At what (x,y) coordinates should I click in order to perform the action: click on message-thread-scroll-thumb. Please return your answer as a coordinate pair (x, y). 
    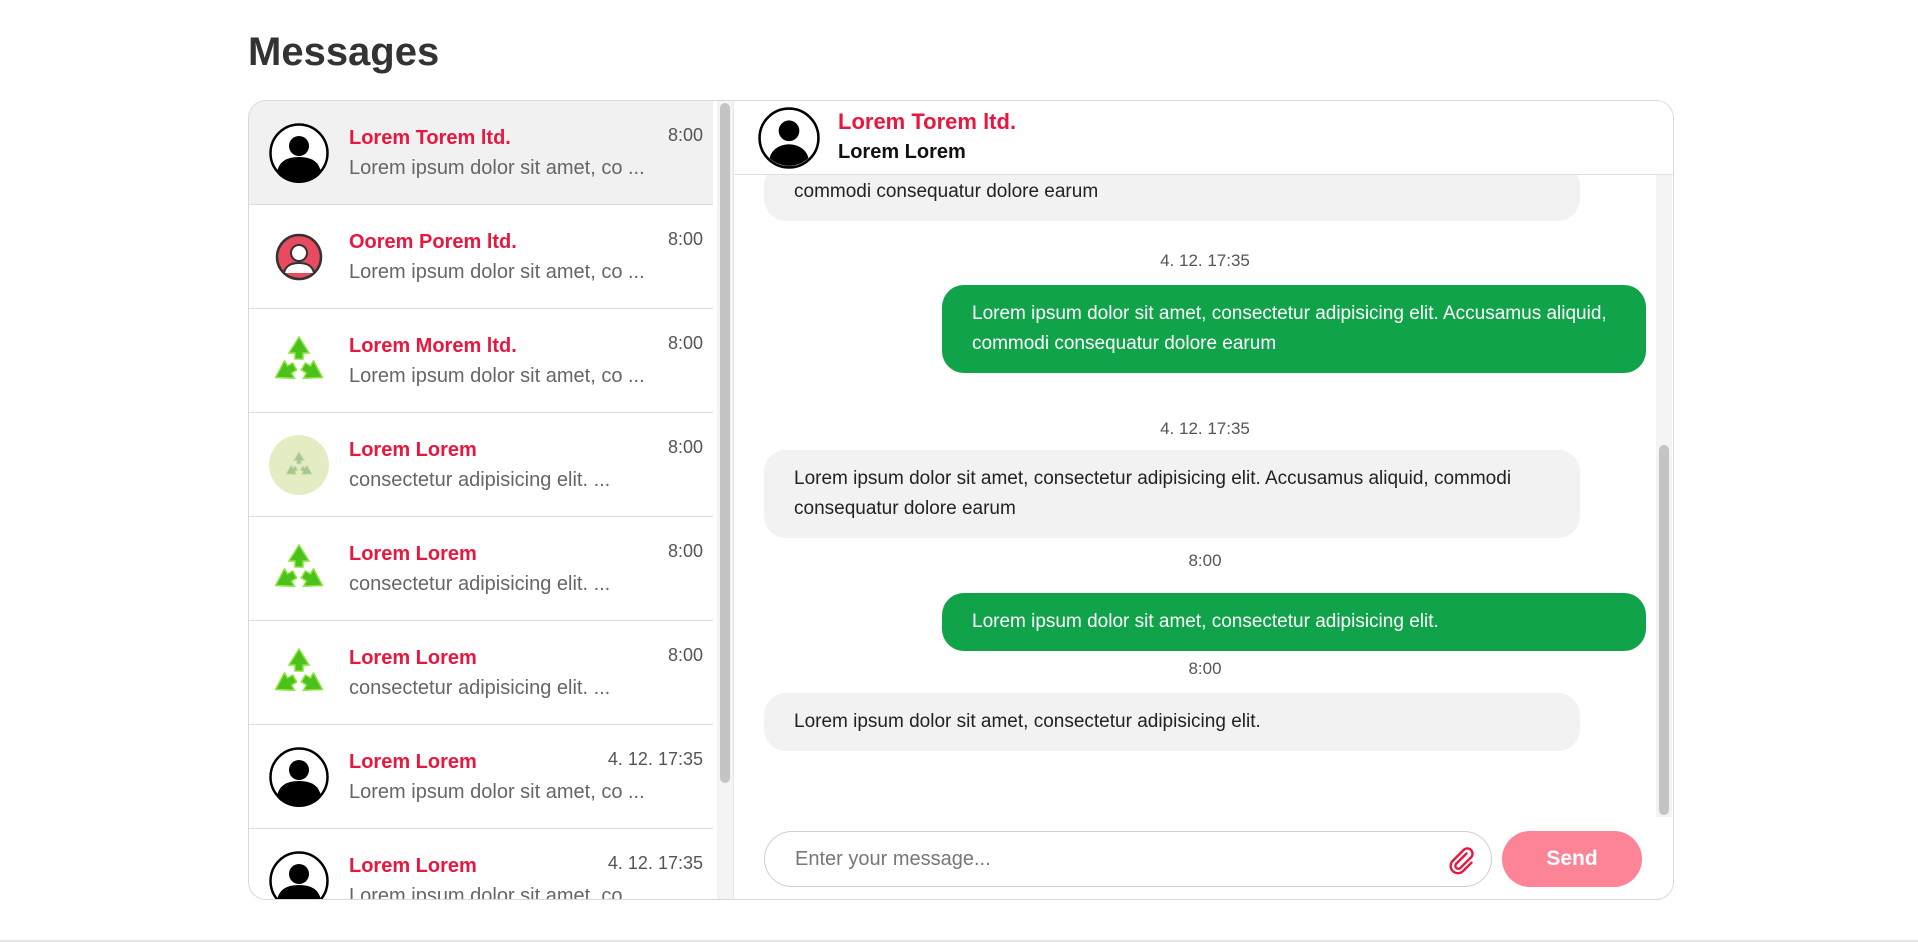
    Looking at the image, I should click on (1664, 630).